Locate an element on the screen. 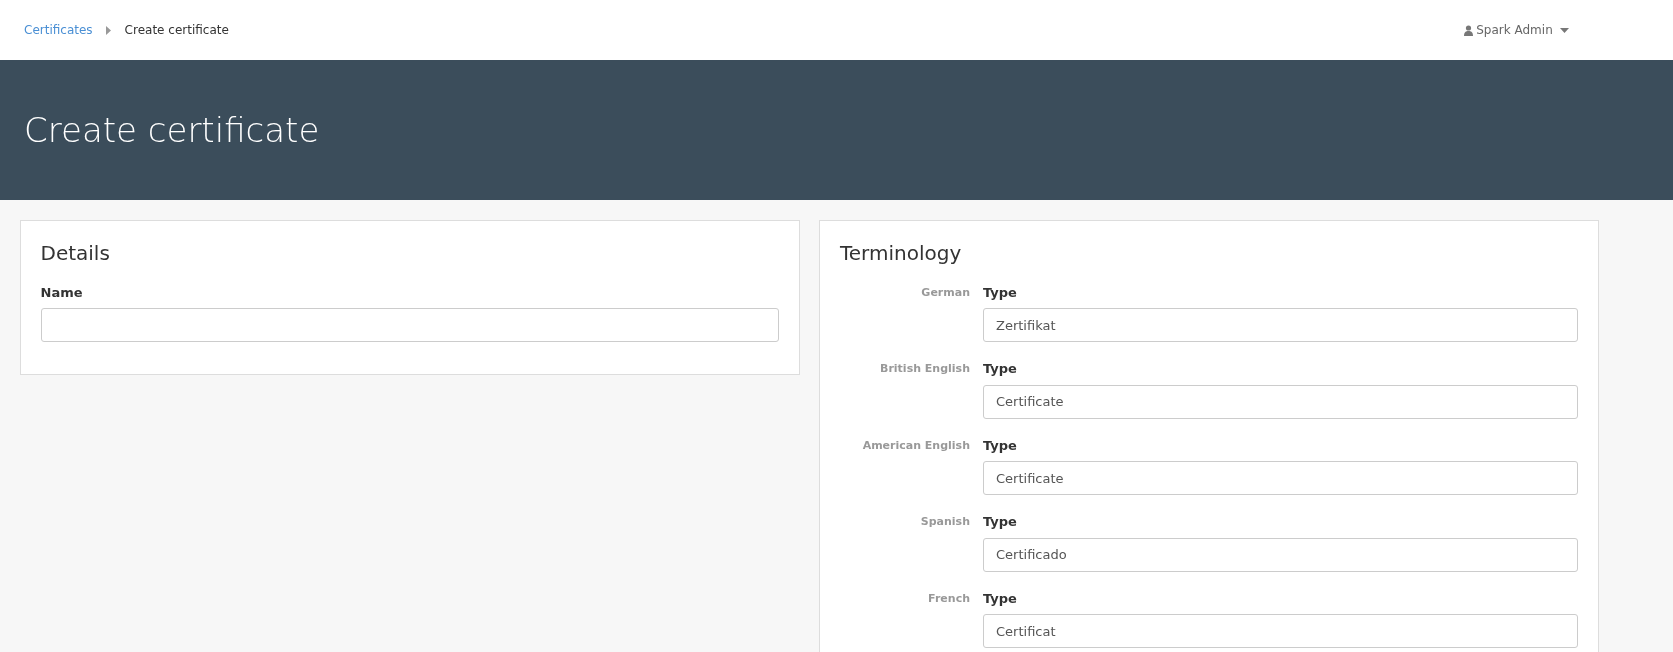 The height and width of the screenshot is (652, 1673). text-field: Certificat is located at coordinates (1280, 631).